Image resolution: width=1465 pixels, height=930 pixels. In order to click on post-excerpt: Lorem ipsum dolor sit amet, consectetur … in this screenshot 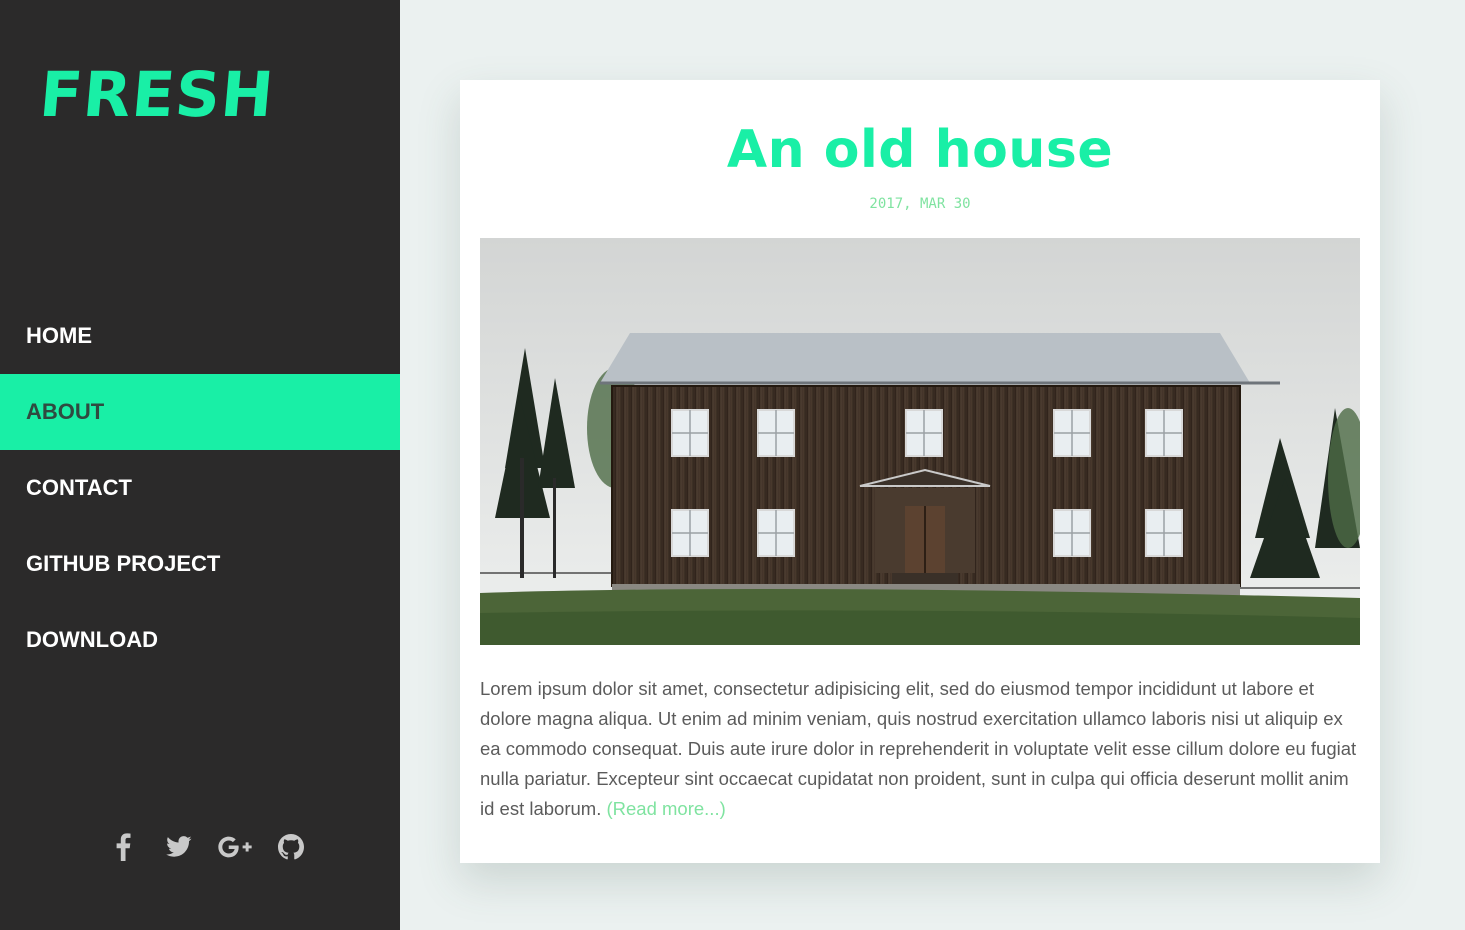, I will do `click(921, 749)`.